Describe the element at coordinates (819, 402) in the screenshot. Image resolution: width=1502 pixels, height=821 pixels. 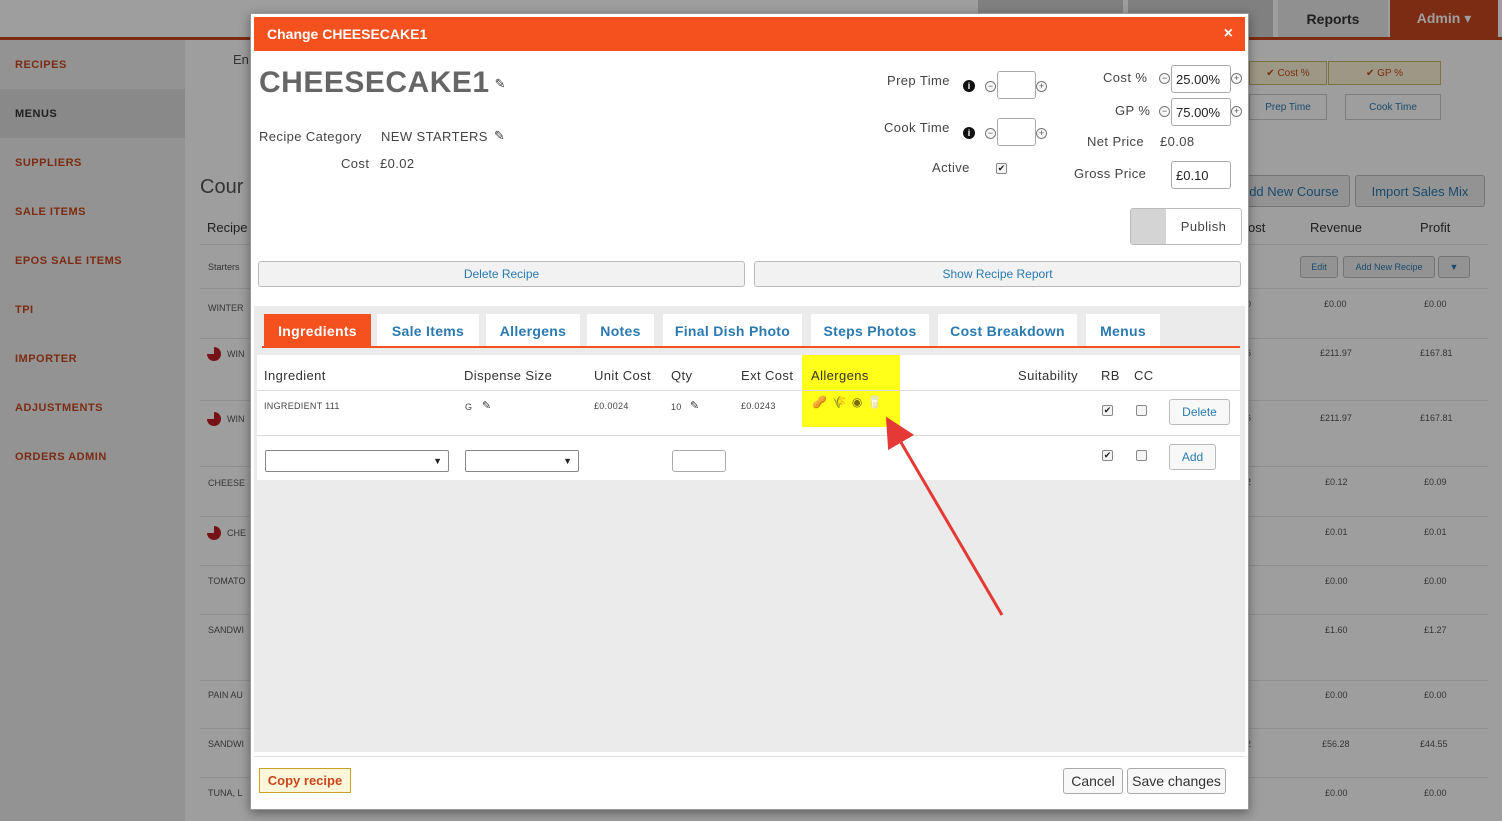
I see `nut-allergen-icon: 🥜` at that location.